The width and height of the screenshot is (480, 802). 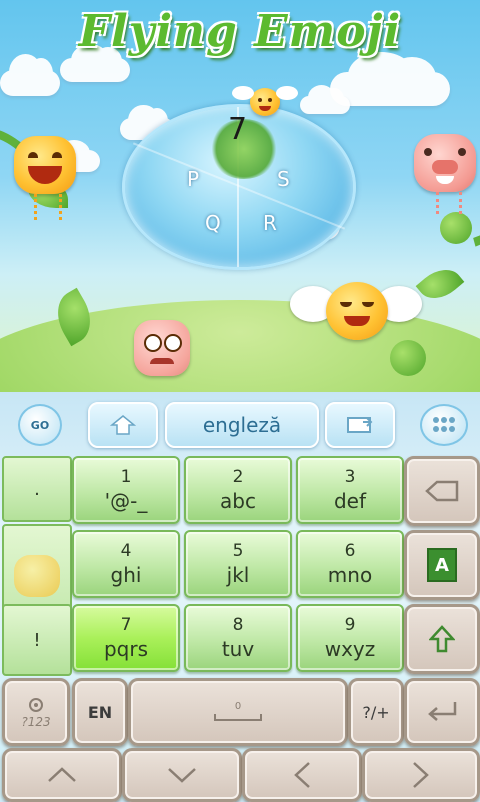 I want to click on key-8: 8 tuv, so click(x=238, y=638).